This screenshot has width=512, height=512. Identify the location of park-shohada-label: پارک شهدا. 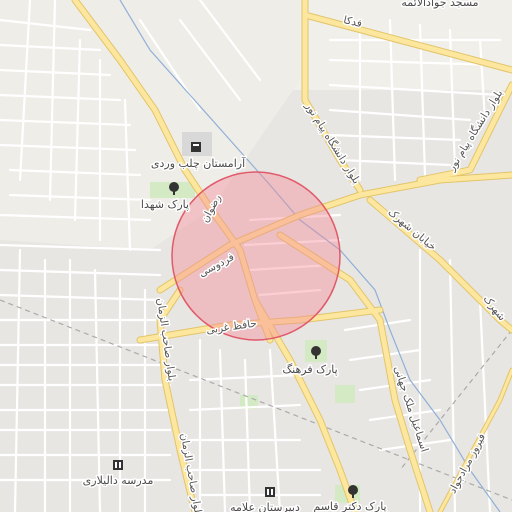
(165, 204).